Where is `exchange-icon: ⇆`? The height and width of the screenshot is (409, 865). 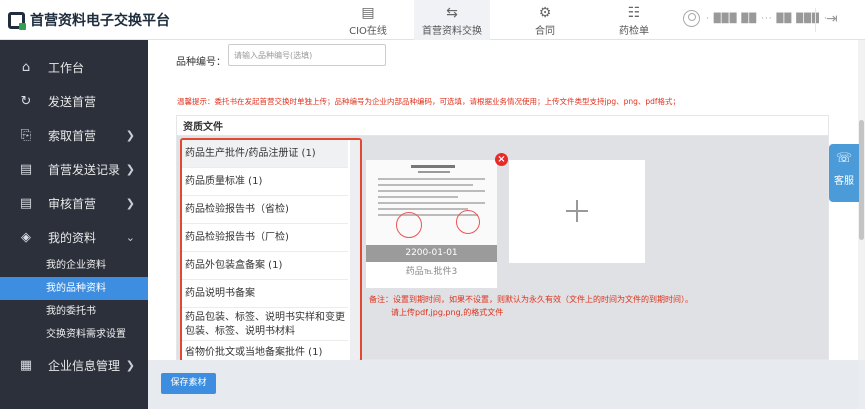 exchange-icon: ⇆ is located at coordinates (452, 13).